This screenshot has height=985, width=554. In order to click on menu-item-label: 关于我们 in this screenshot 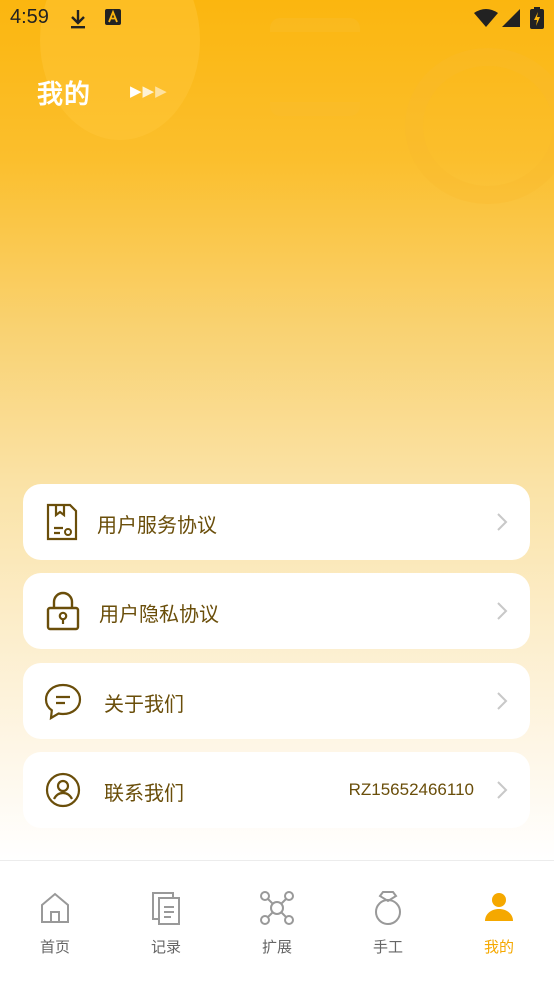, I will do `click(144, 704)`.